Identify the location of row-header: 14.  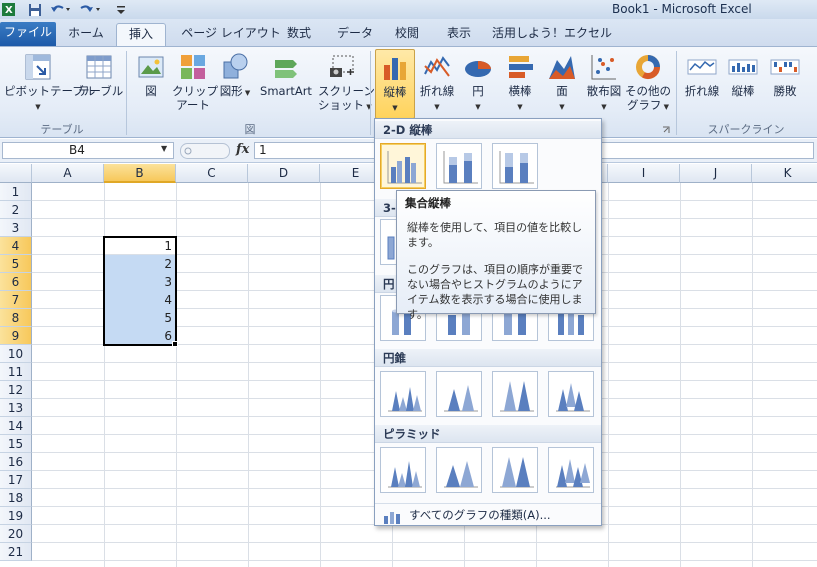
(16, 426).